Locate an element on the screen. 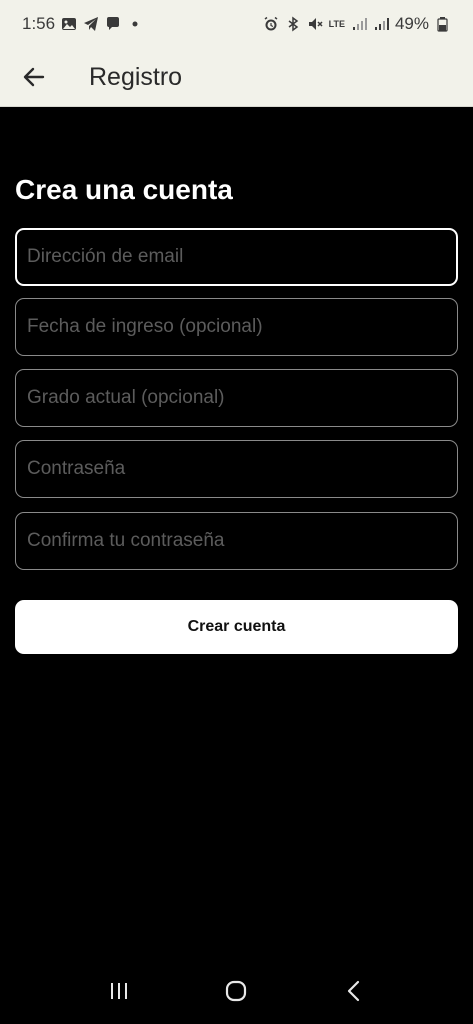  password-field-container is located at coordinates (236, 469).